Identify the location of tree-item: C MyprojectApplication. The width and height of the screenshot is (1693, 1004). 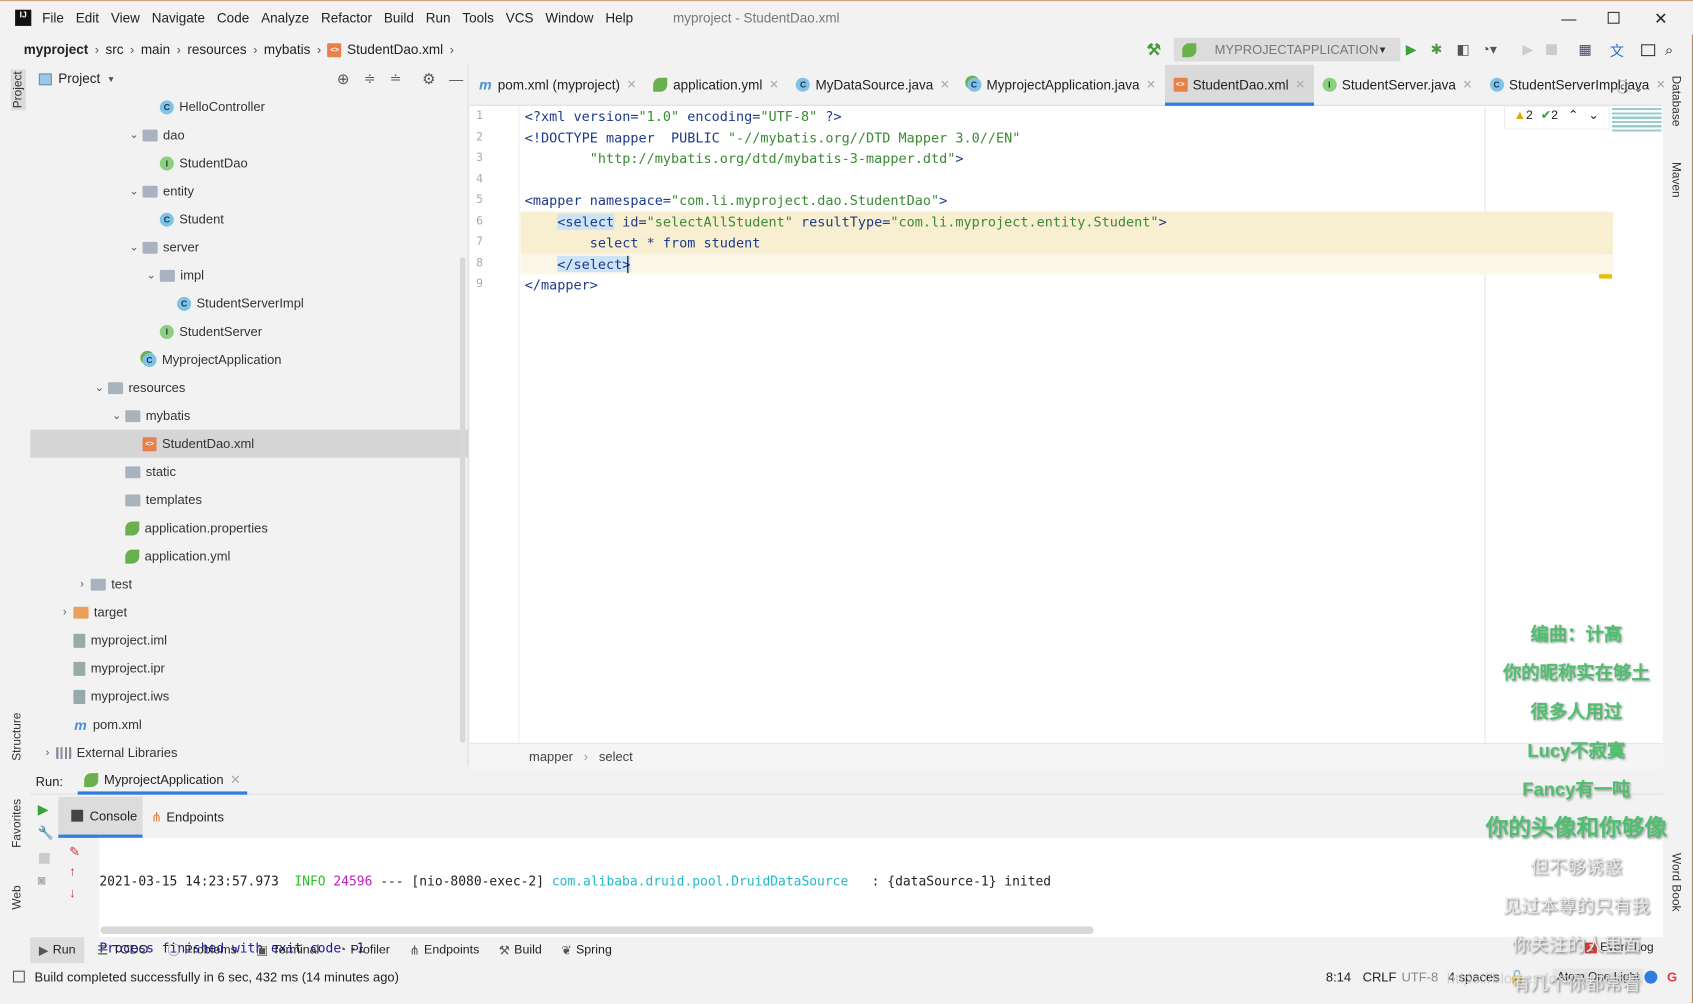
(249, 360).